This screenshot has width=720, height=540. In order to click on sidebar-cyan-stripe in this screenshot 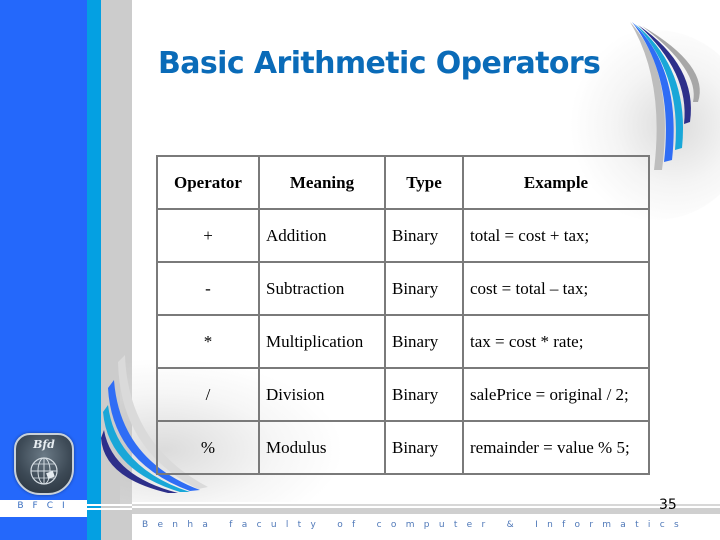, I will do `click(94, 270)`.